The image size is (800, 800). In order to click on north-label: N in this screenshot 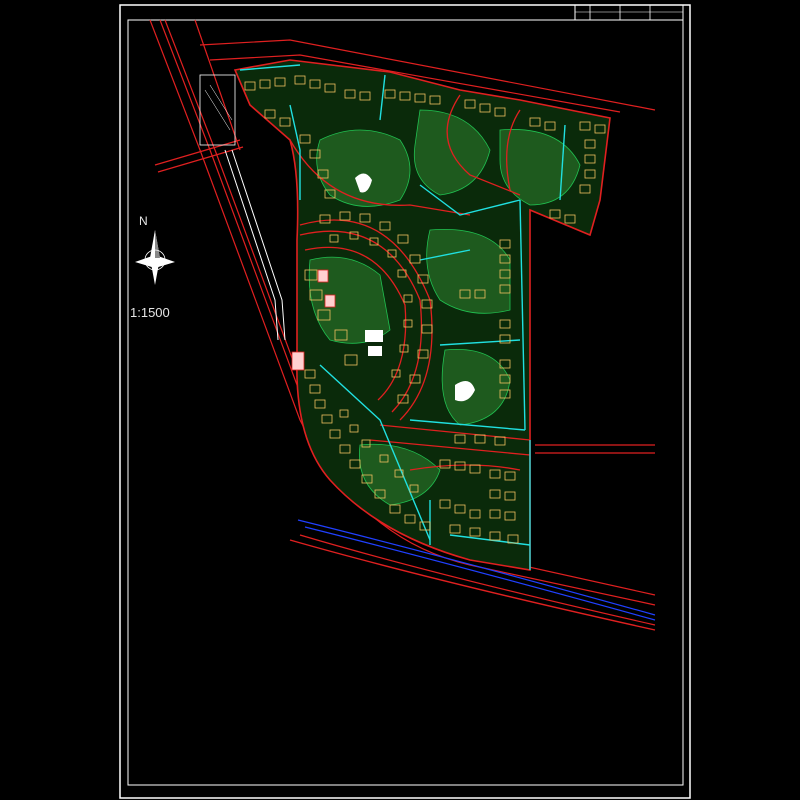, I will do `click(143, 221)`.